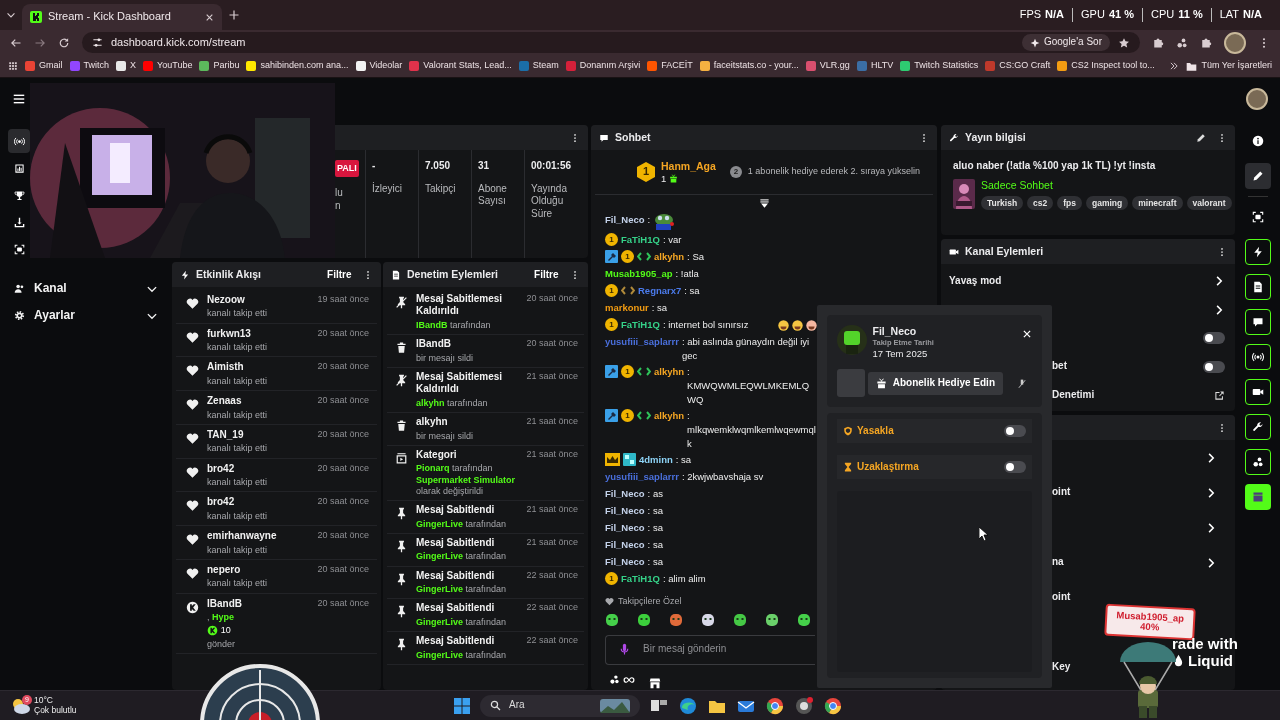 The width and height of the screenshot is (1280, 720). Describe the element at coordinates (827, 66) in the screenshot. I see `bookmark-link: VLR.gg` at that location.